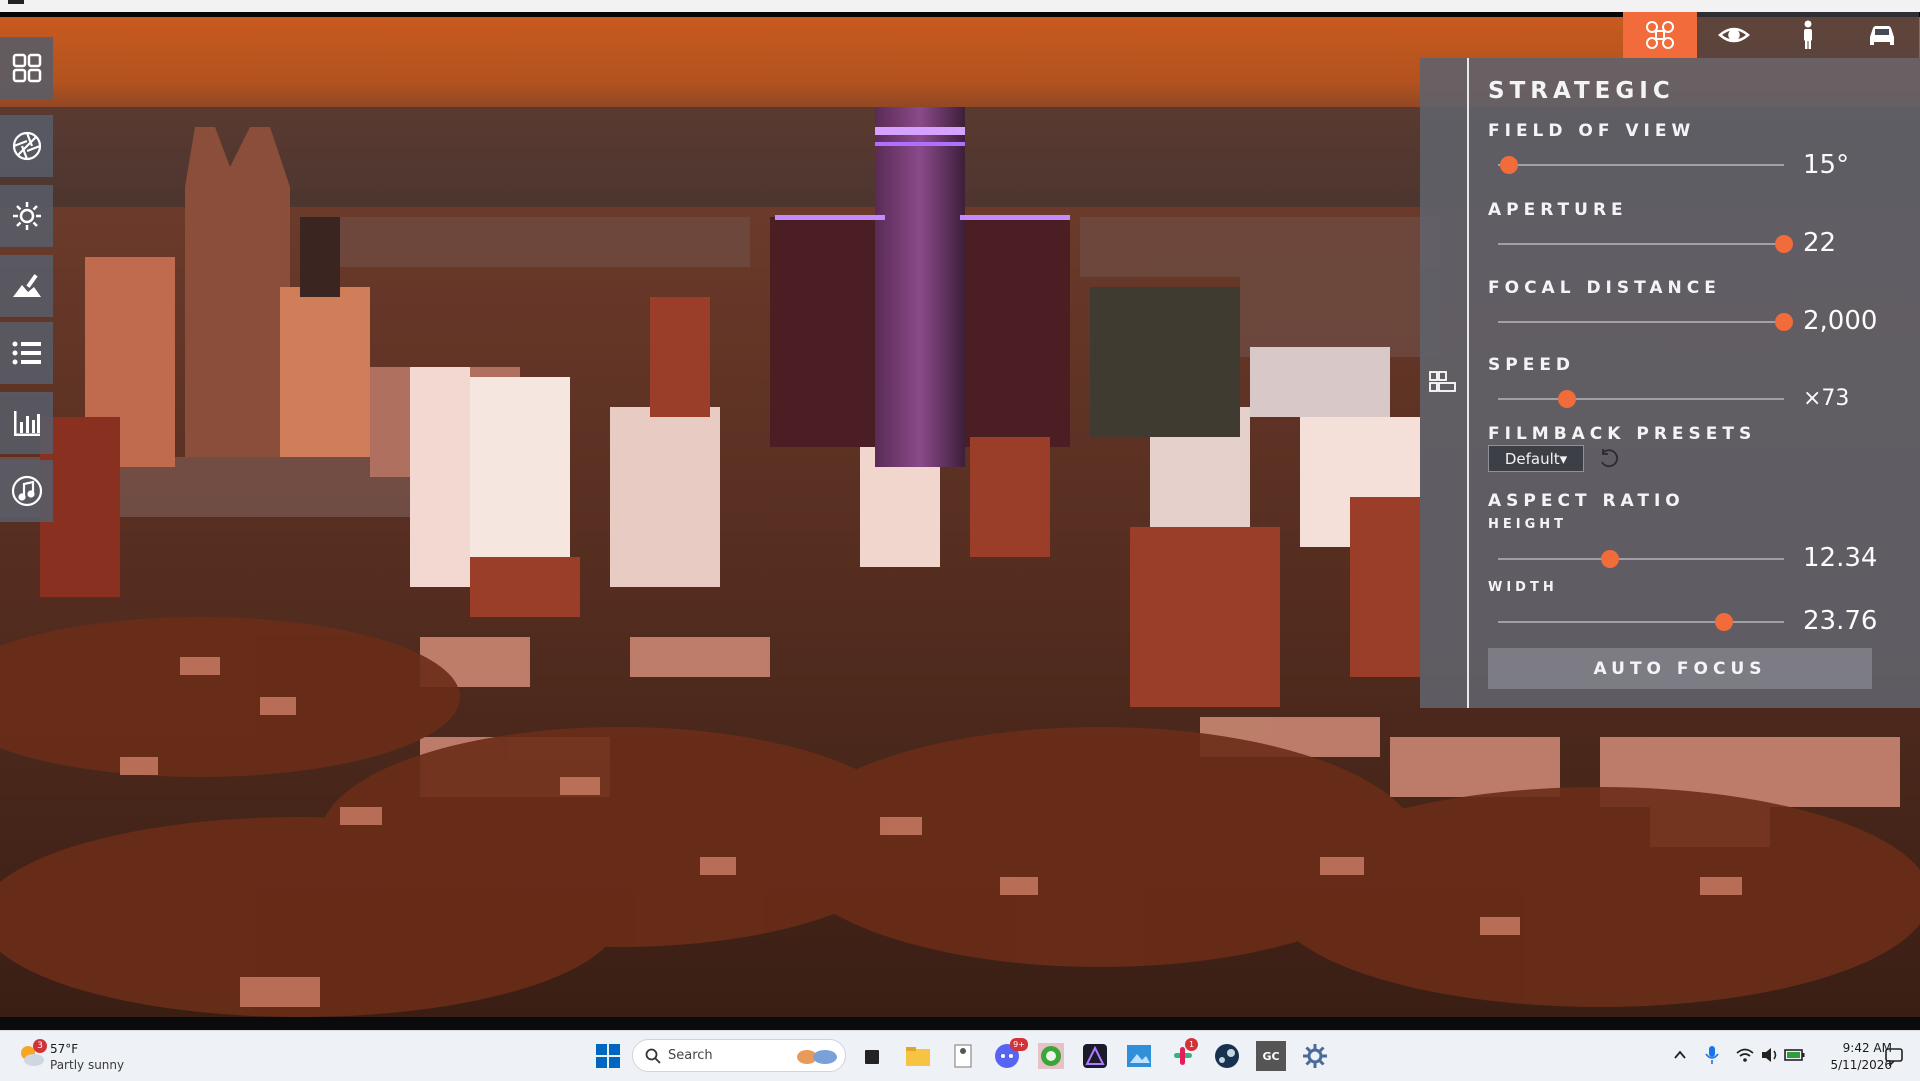  Describe the element at coordinates (87, 1065) in the screenshot. I see `weather-description: Partly sunny` at that location.